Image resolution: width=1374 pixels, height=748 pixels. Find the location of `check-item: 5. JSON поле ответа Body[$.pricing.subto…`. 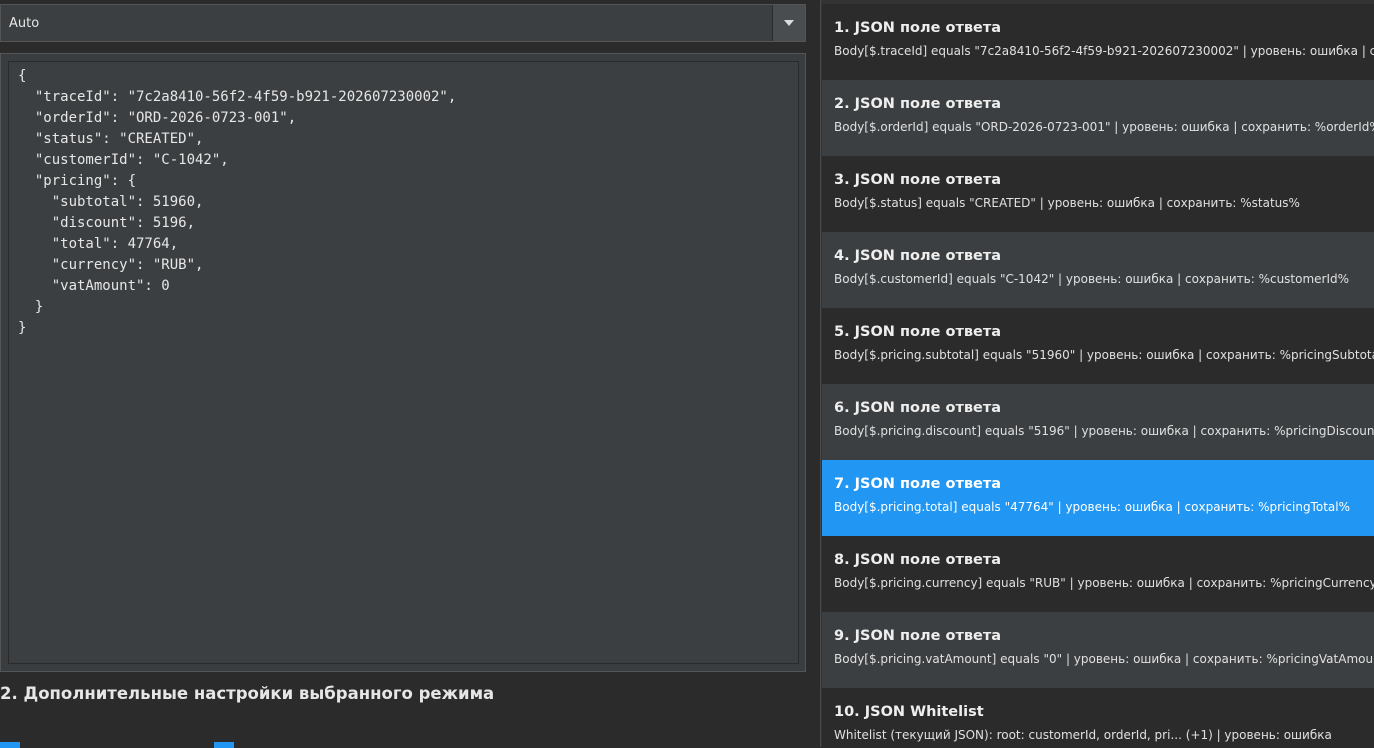

check-item: 5. JSON поле ответа Body[$.pricing.subto… is located at coordinates (1098, 346).